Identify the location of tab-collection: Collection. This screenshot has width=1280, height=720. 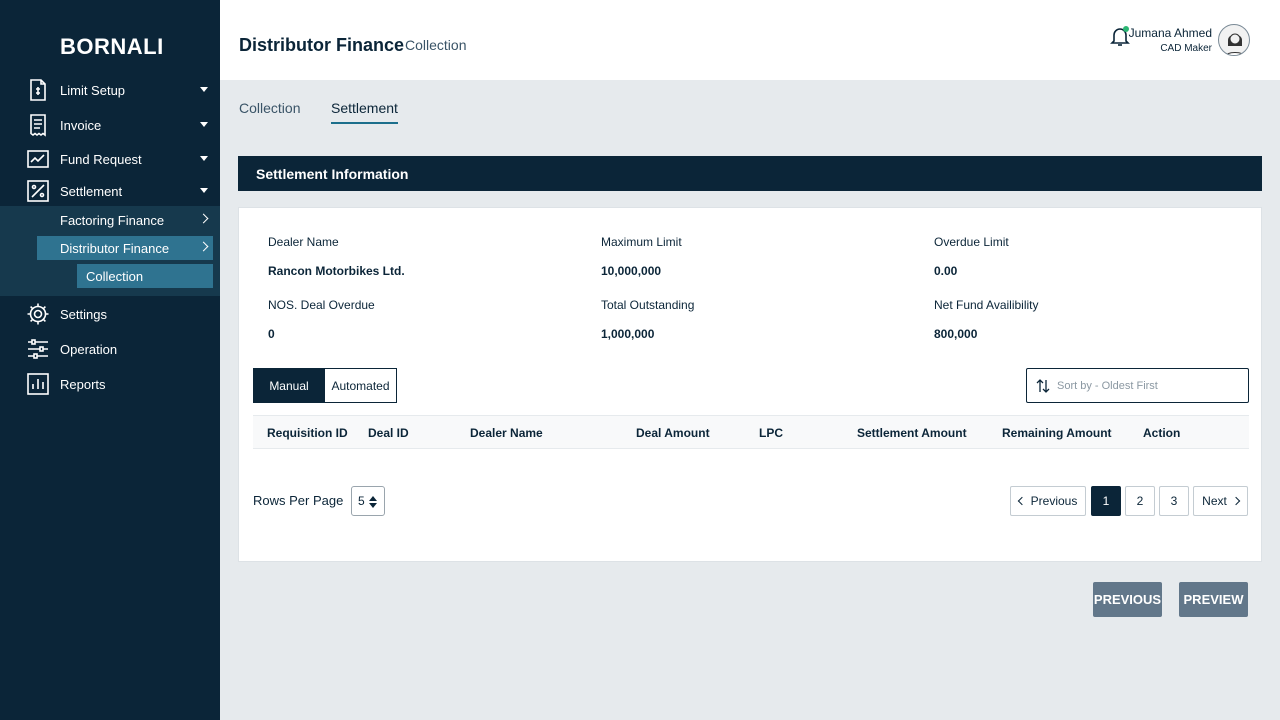
(269, 111).